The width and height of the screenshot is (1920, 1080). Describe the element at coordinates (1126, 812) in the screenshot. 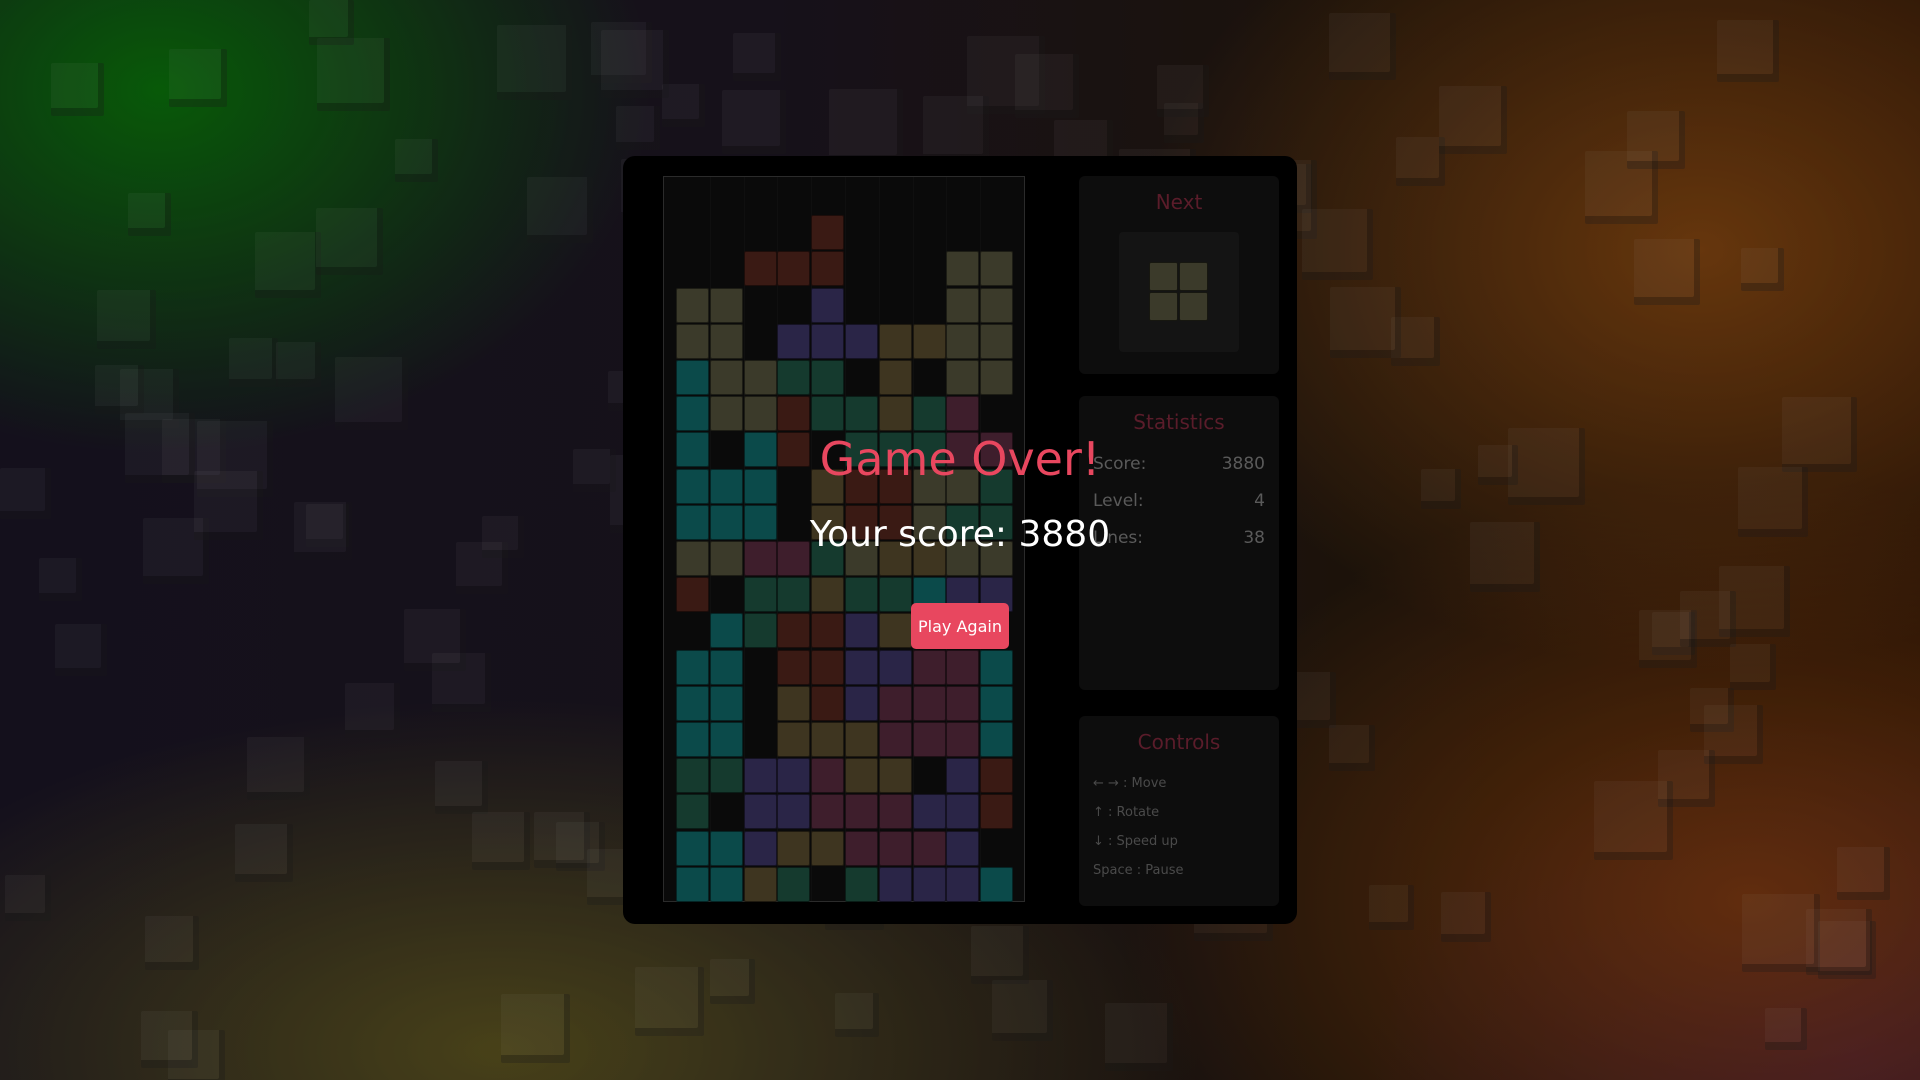

I see `control-rotate: ↑ : Rotate` at that location.